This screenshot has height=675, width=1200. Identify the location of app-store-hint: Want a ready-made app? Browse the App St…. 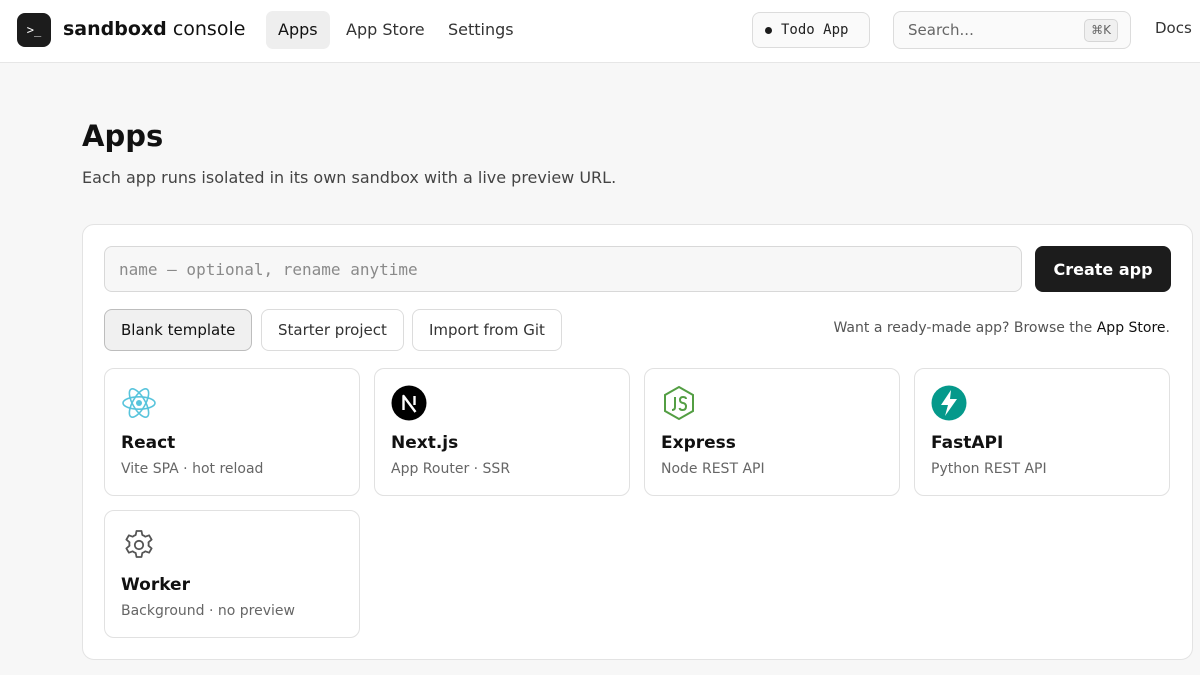
(1001, 328).